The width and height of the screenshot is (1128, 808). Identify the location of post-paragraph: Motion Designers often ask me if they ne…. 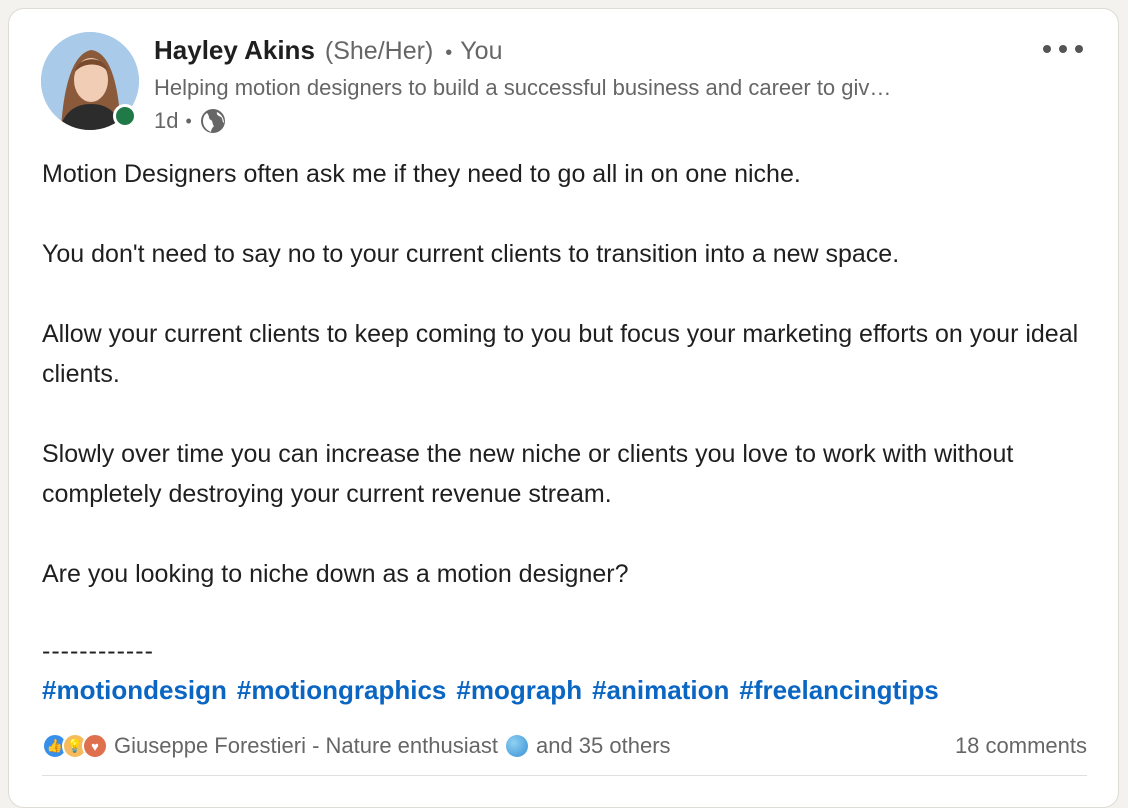
(421, 174).